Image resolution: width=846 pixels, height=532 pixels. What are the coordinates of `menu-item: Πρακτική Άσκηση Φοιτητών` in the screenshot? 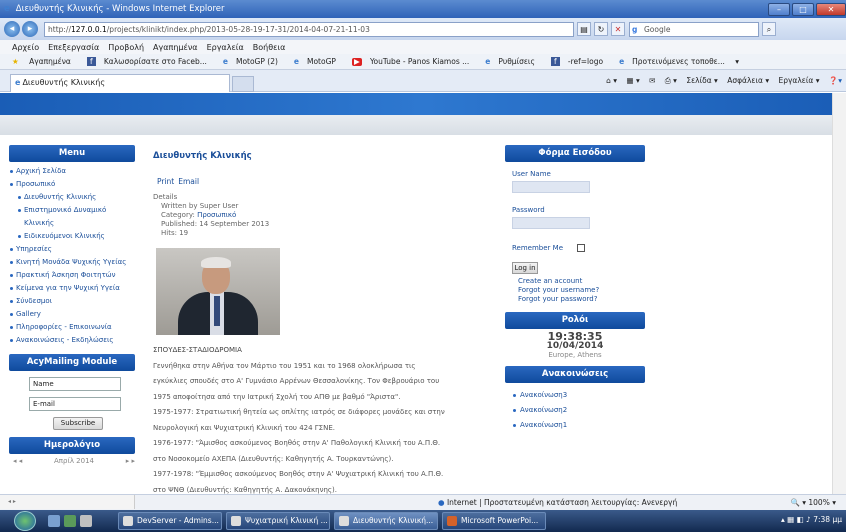 It's located at (72, 275).